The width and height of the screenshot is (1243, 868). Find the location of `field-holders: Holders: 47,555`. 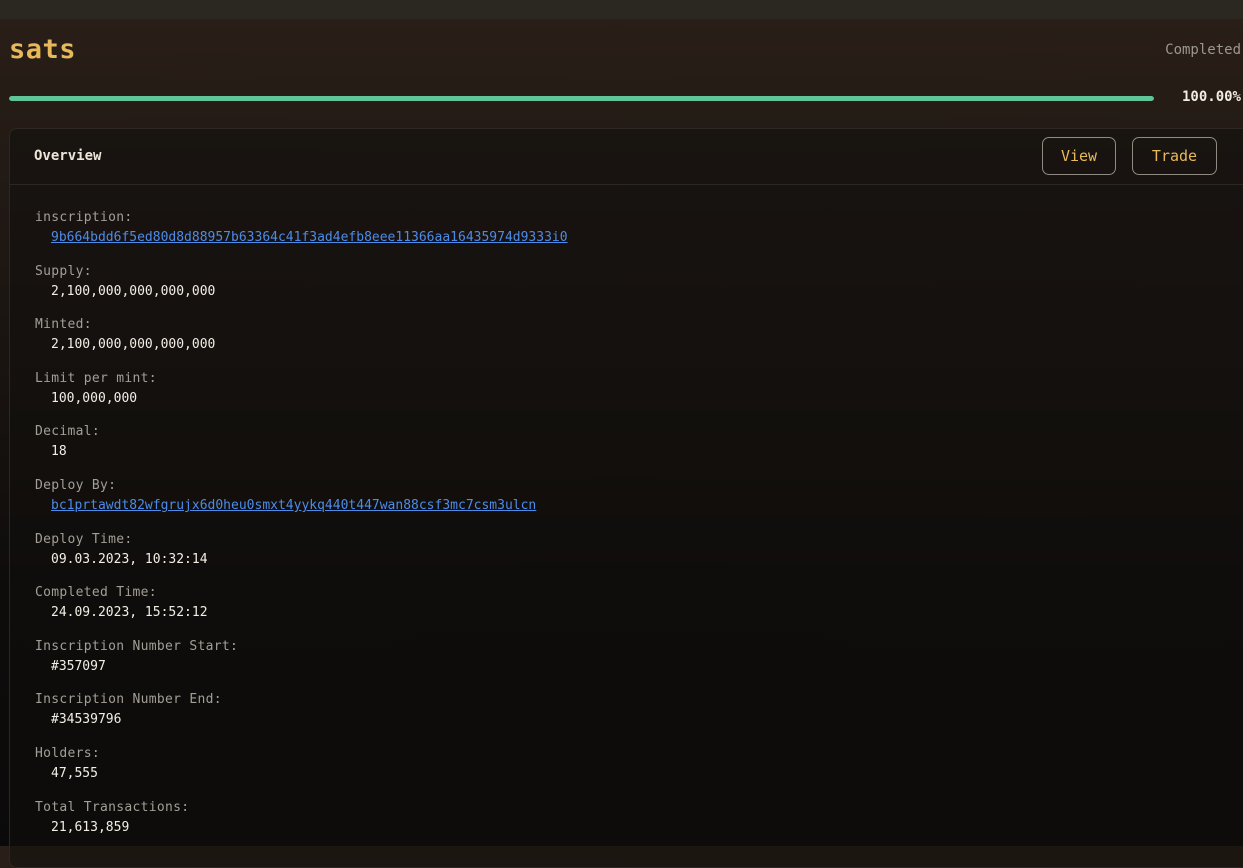

field-holders: Holders: 47,555 is located at coordinates (301, 772).